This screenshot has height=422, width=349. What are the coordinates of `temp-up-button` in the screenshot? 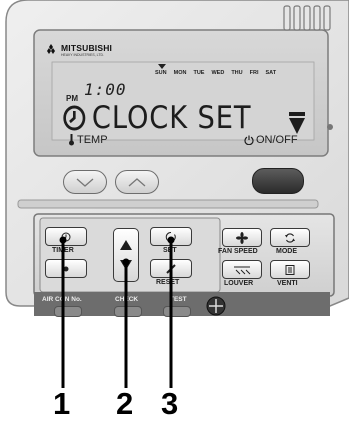 It's located at (137, 182).